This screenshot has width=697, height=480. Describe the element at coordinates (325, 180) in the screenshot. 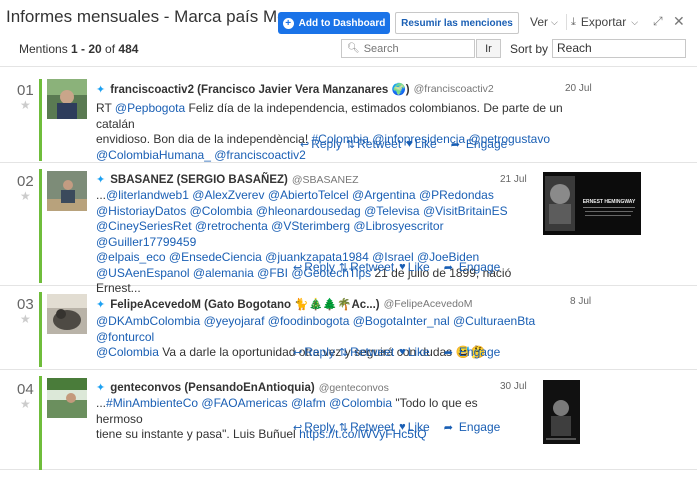

I see `author-handle: @SBASANEZ` at that location.